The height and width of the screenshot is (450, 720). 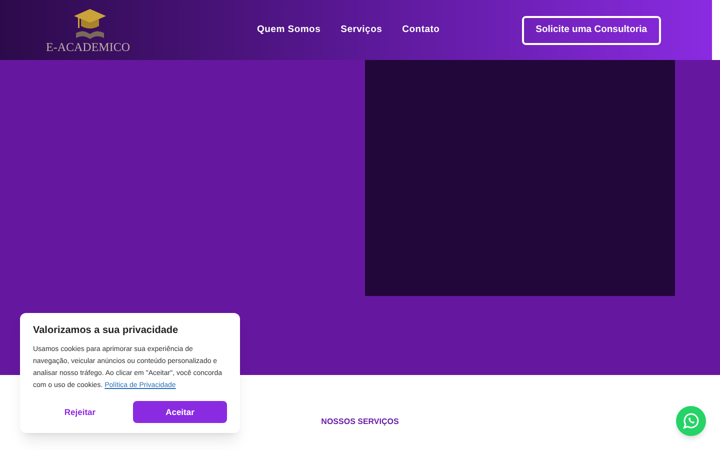 What do you see at coordinates (421, 30) in the screenshot?
I see `nav-link: Contato` at bounding box center [421, 30].